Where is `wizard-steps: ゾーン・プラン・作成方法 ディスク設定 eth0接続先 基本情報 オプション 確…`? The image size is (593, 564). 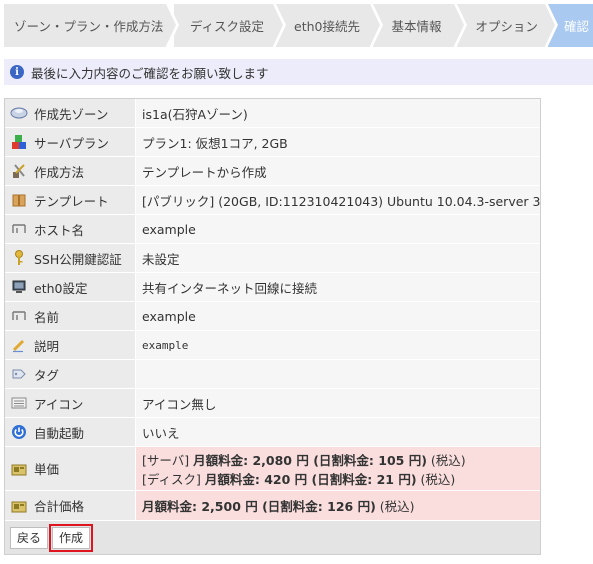
wizard-steps: ゾーン・プラン・作成方法 ディスク設定 eth0接続先 基本情報 オプション 確… is located at coordinates (298, 25).